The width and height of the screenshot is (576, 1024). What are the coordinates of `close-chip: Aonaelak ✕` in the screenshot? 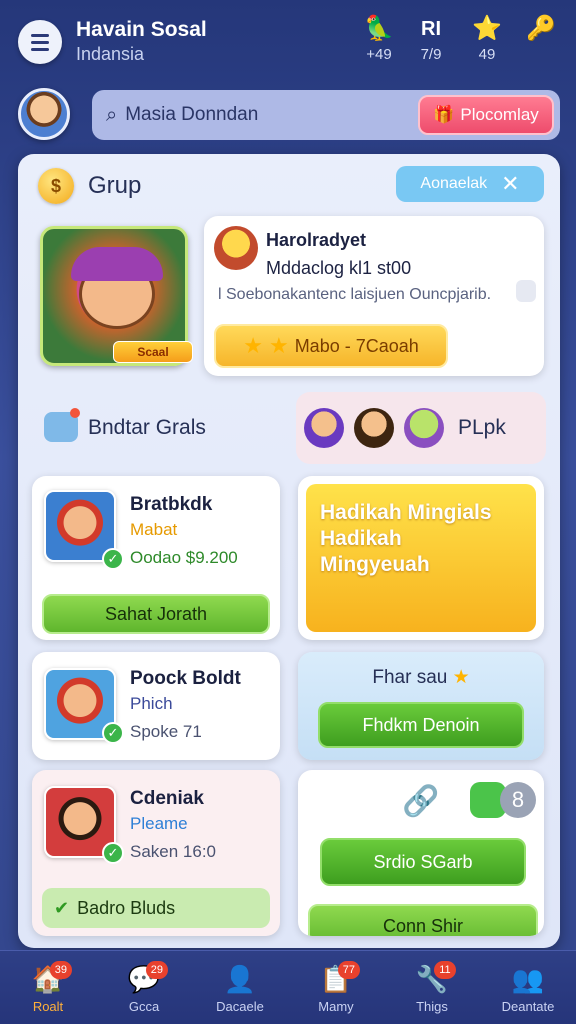 It's located at (470, 184).